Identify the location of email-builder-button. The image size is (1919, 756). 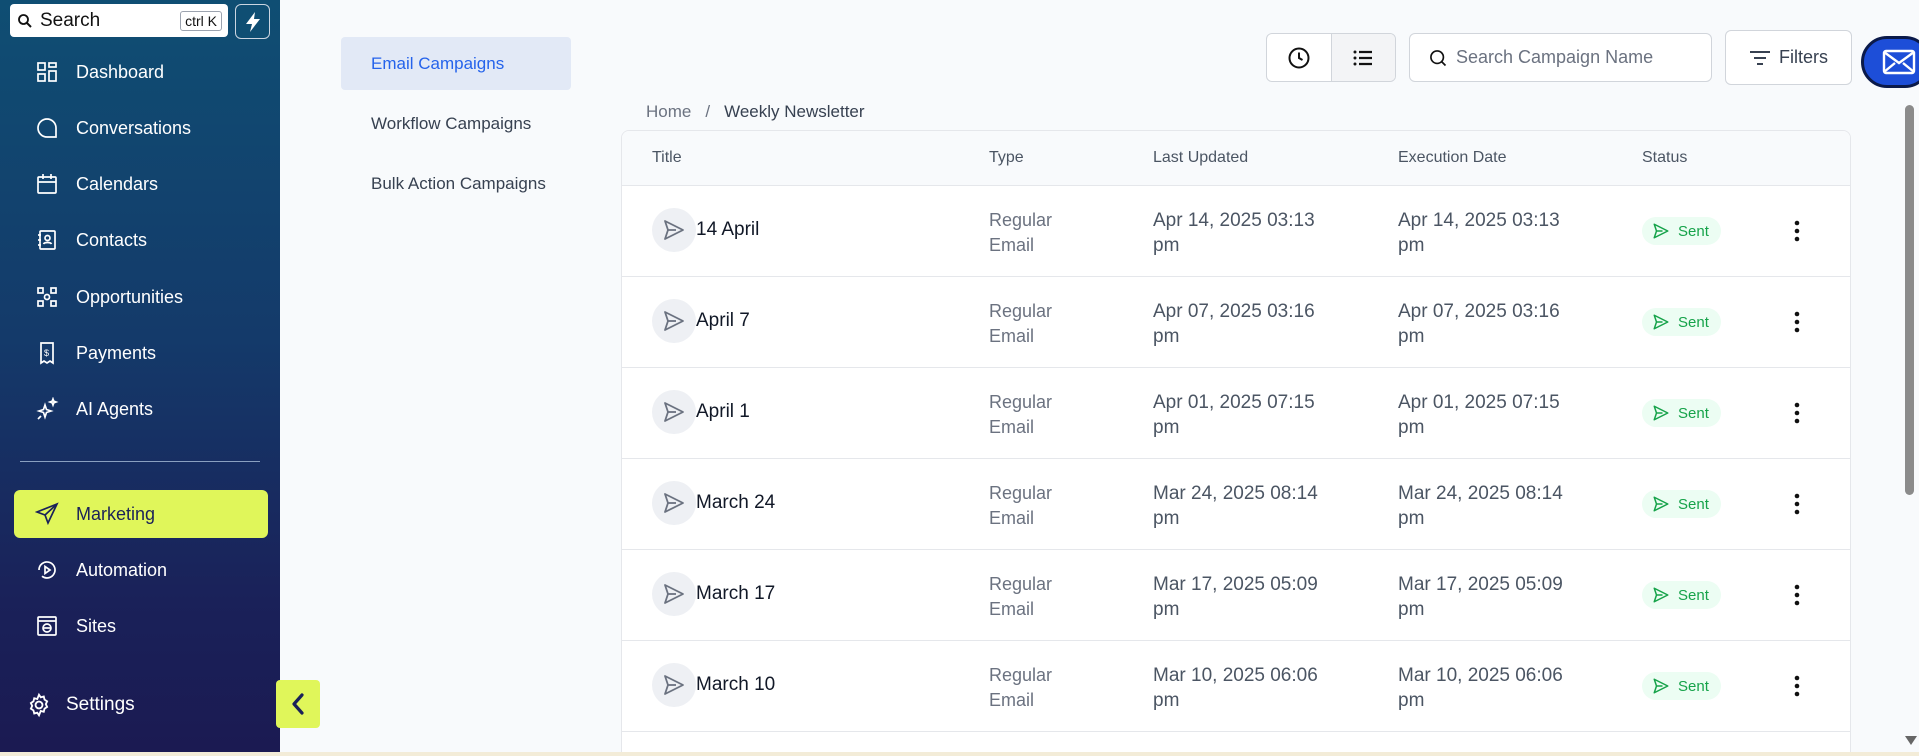
(1890, 62).